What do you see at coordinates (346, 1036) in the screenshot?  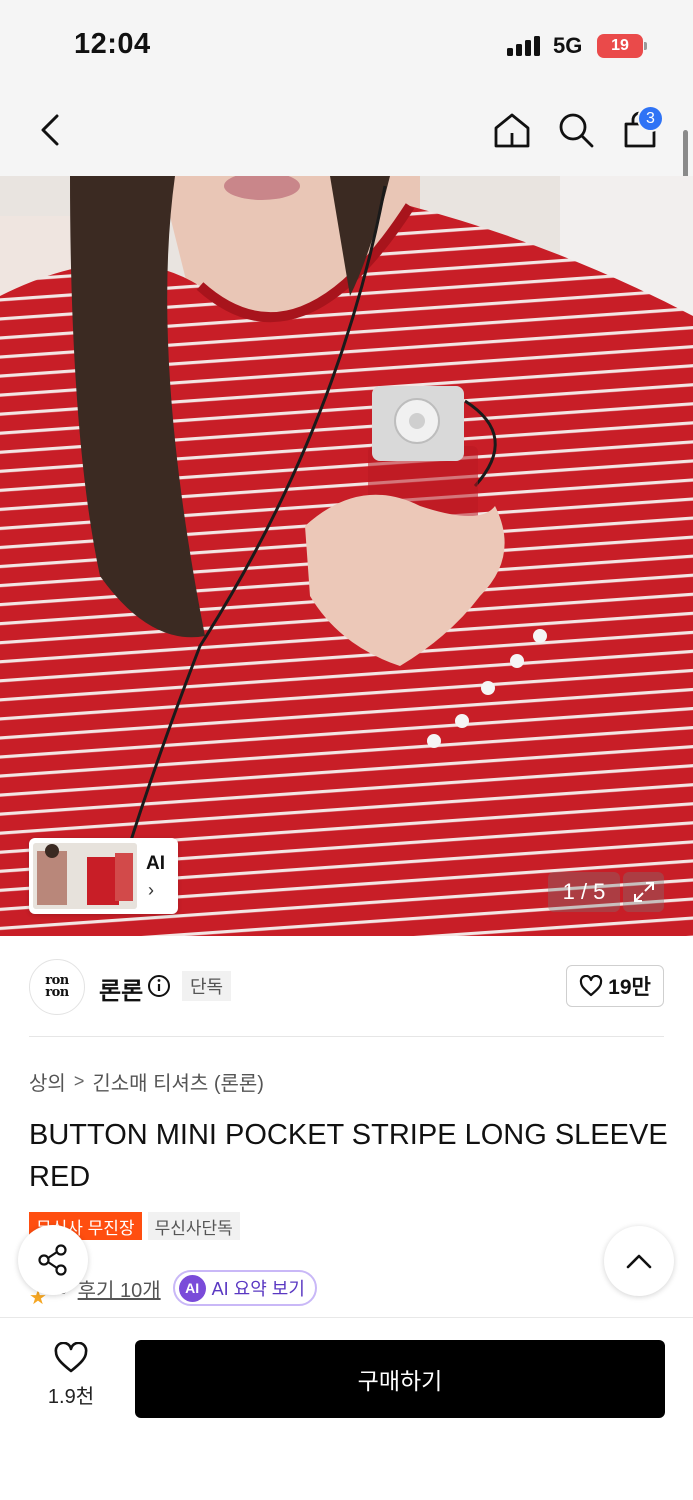 I see `divider` at bounding box center [346, 1036].